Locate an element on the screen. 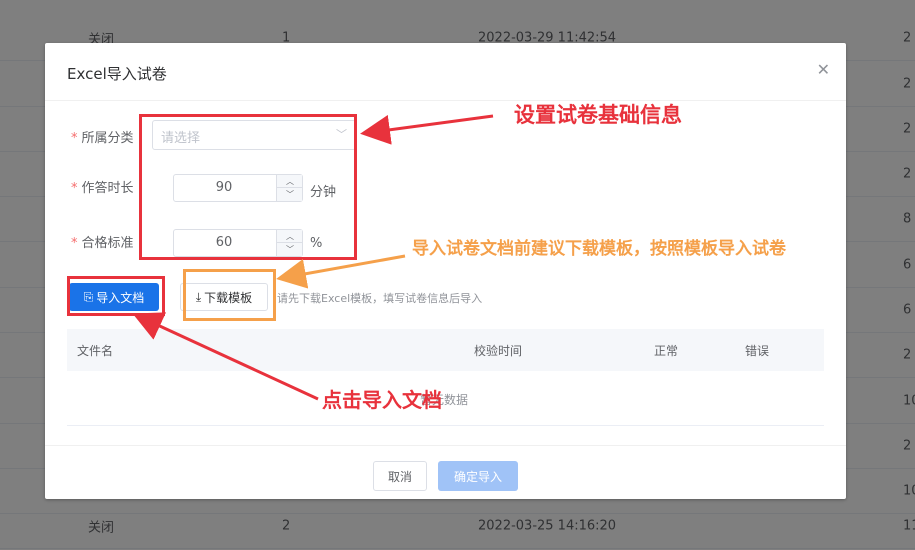 Image resolution: width=915 pixels, height=550 pixels. duration-stepper: ︿ ﹀ is located at coordinates (289, 188).